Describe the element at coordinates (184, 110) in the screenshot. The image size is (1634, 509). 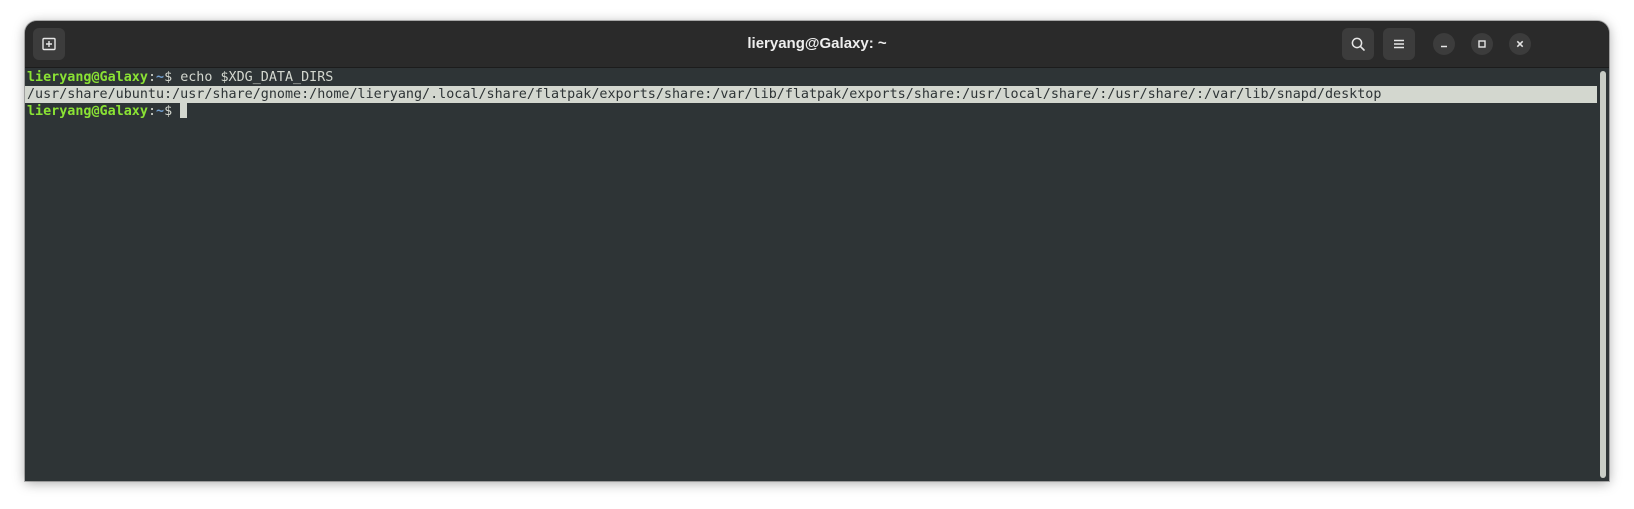
I see `text-cursor` at that location.